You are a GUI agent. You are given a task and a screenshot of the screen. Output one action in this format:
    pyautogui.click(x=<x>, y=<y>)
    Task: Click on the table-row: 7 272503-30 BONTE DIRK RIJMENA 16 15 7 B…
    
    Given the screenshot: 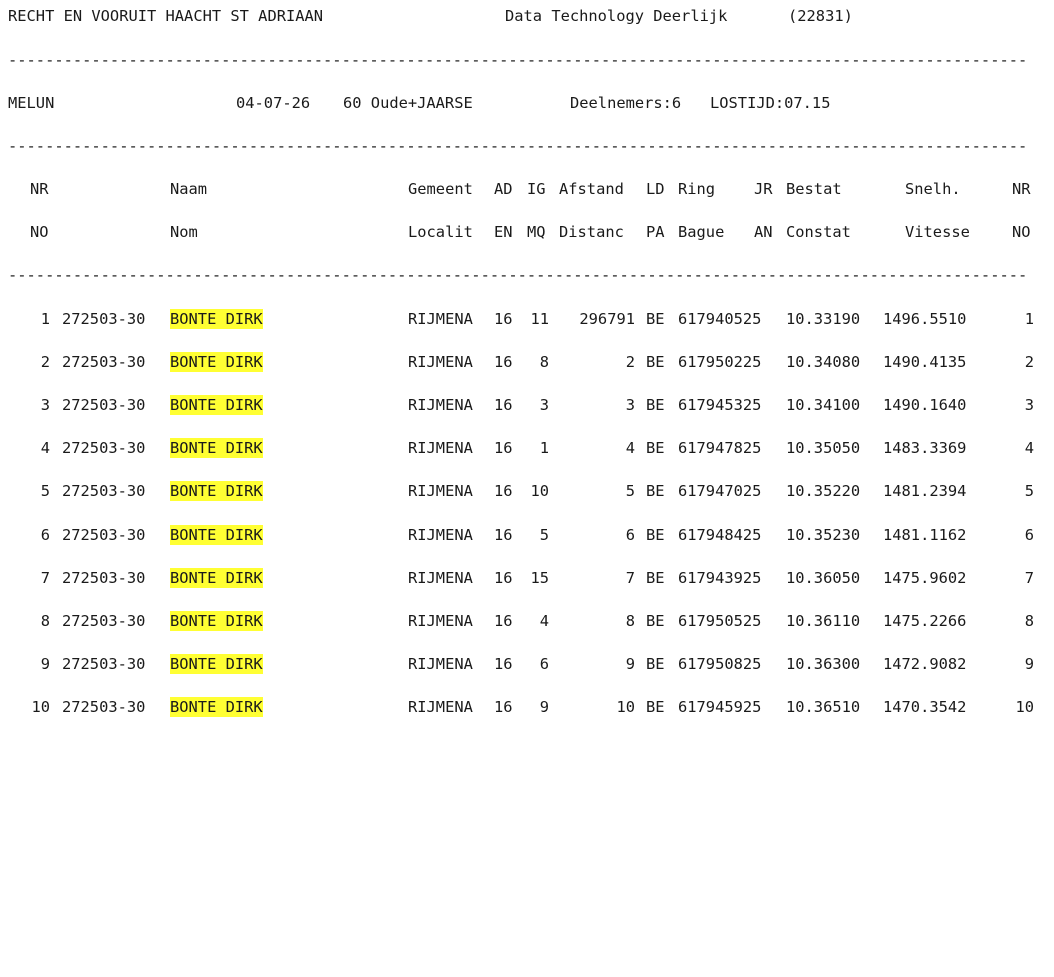 What is the action you would take?
    pyautogui.click(x=527, y=577)
    